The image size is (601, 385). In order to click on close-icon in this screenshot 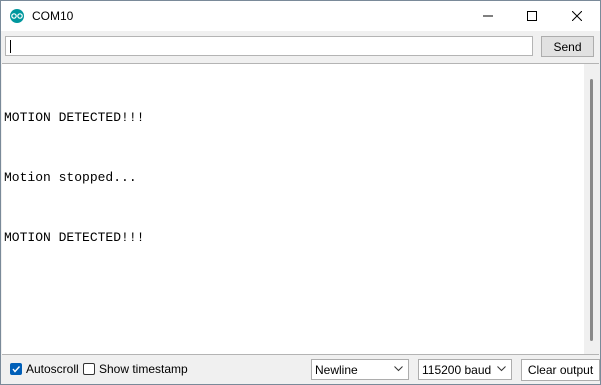, I will do `click(577, 16)`.